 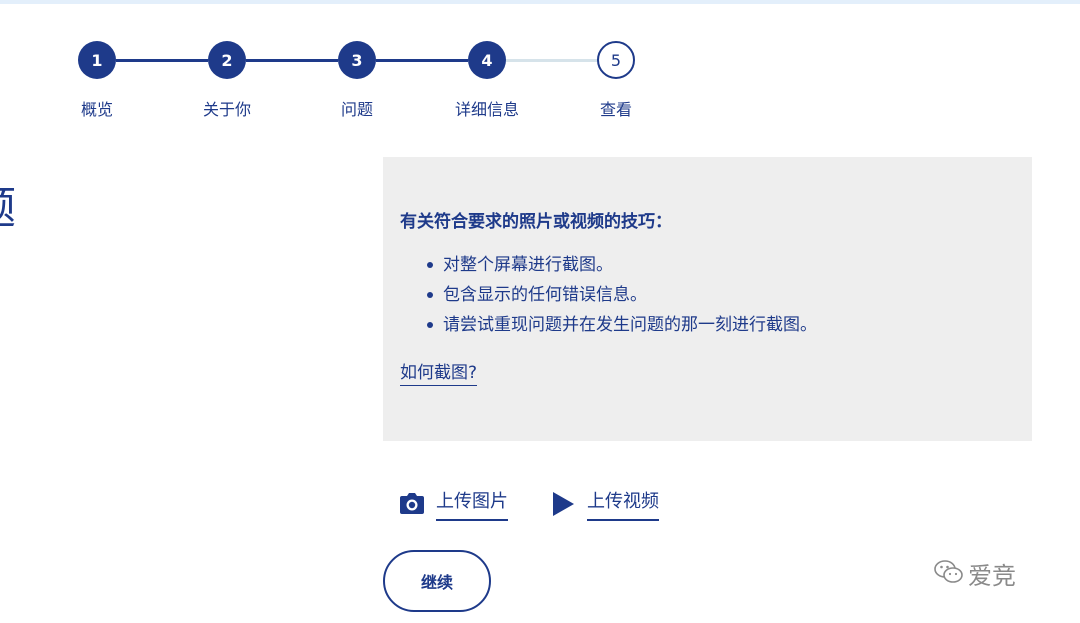 I want to click on step-2-label: 关于你, so click(x=226, y=109).